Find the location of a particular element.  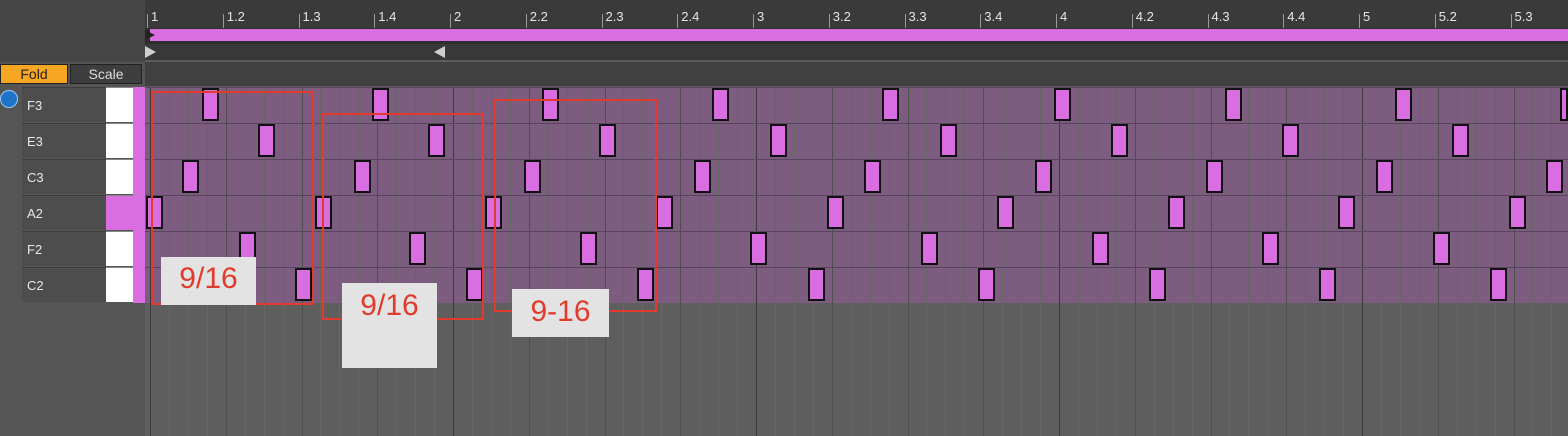

ruler-tick-label: 2.3 is located at coordinates (614, 16).